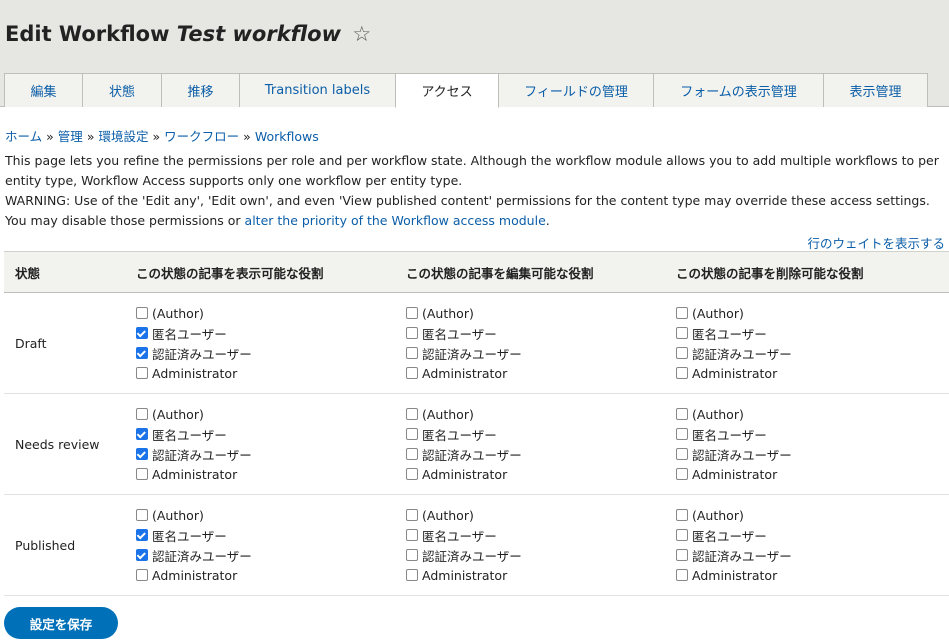  I want to click on tab-manage-form-display: フォームの表示管理, so click(738, 90).